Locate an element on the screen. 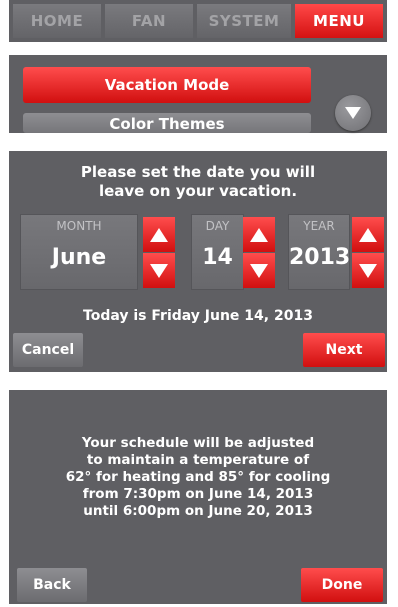  month-down-button is located at coordinates (159, 270).